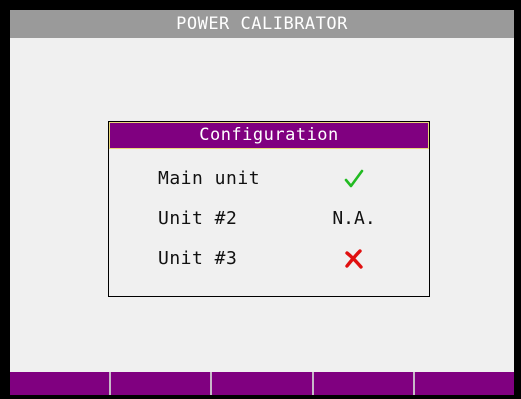  I want to click on row-label: Main unit, so click(209, 178).